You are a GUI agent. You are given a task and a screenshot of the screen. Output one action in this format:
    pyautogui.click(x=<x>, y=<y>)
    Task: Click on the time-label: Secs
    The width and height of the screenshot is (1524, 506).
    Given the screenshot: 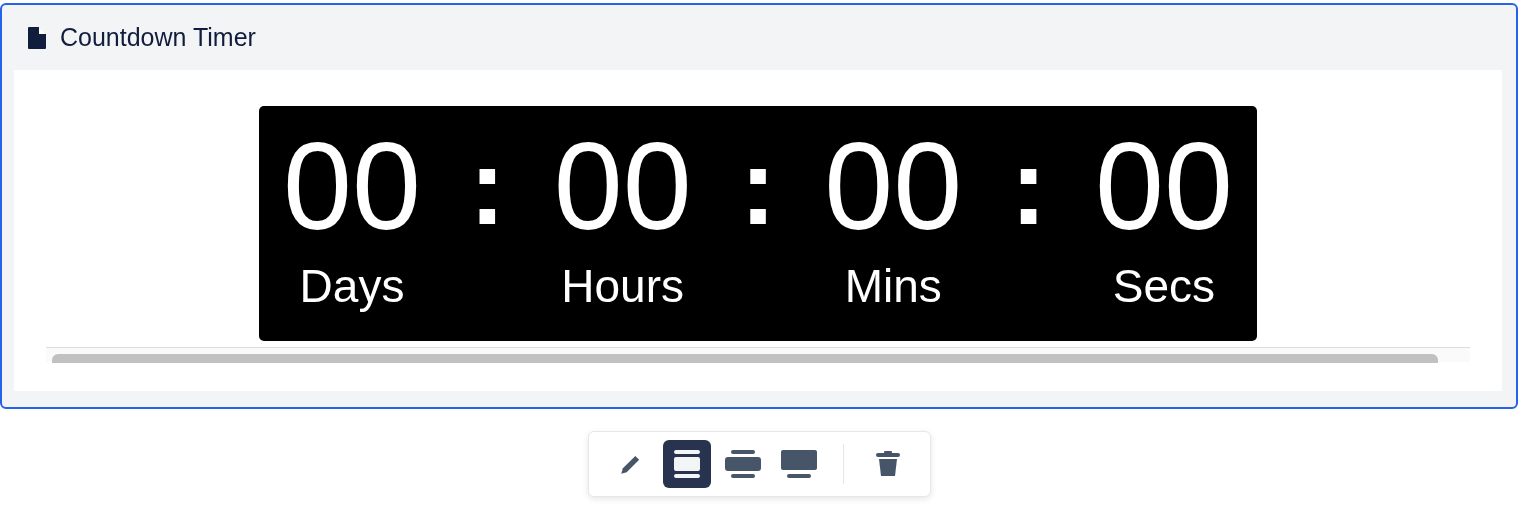 What is the action you would take?
    pyautogui.click(x=1164, y=286)
    